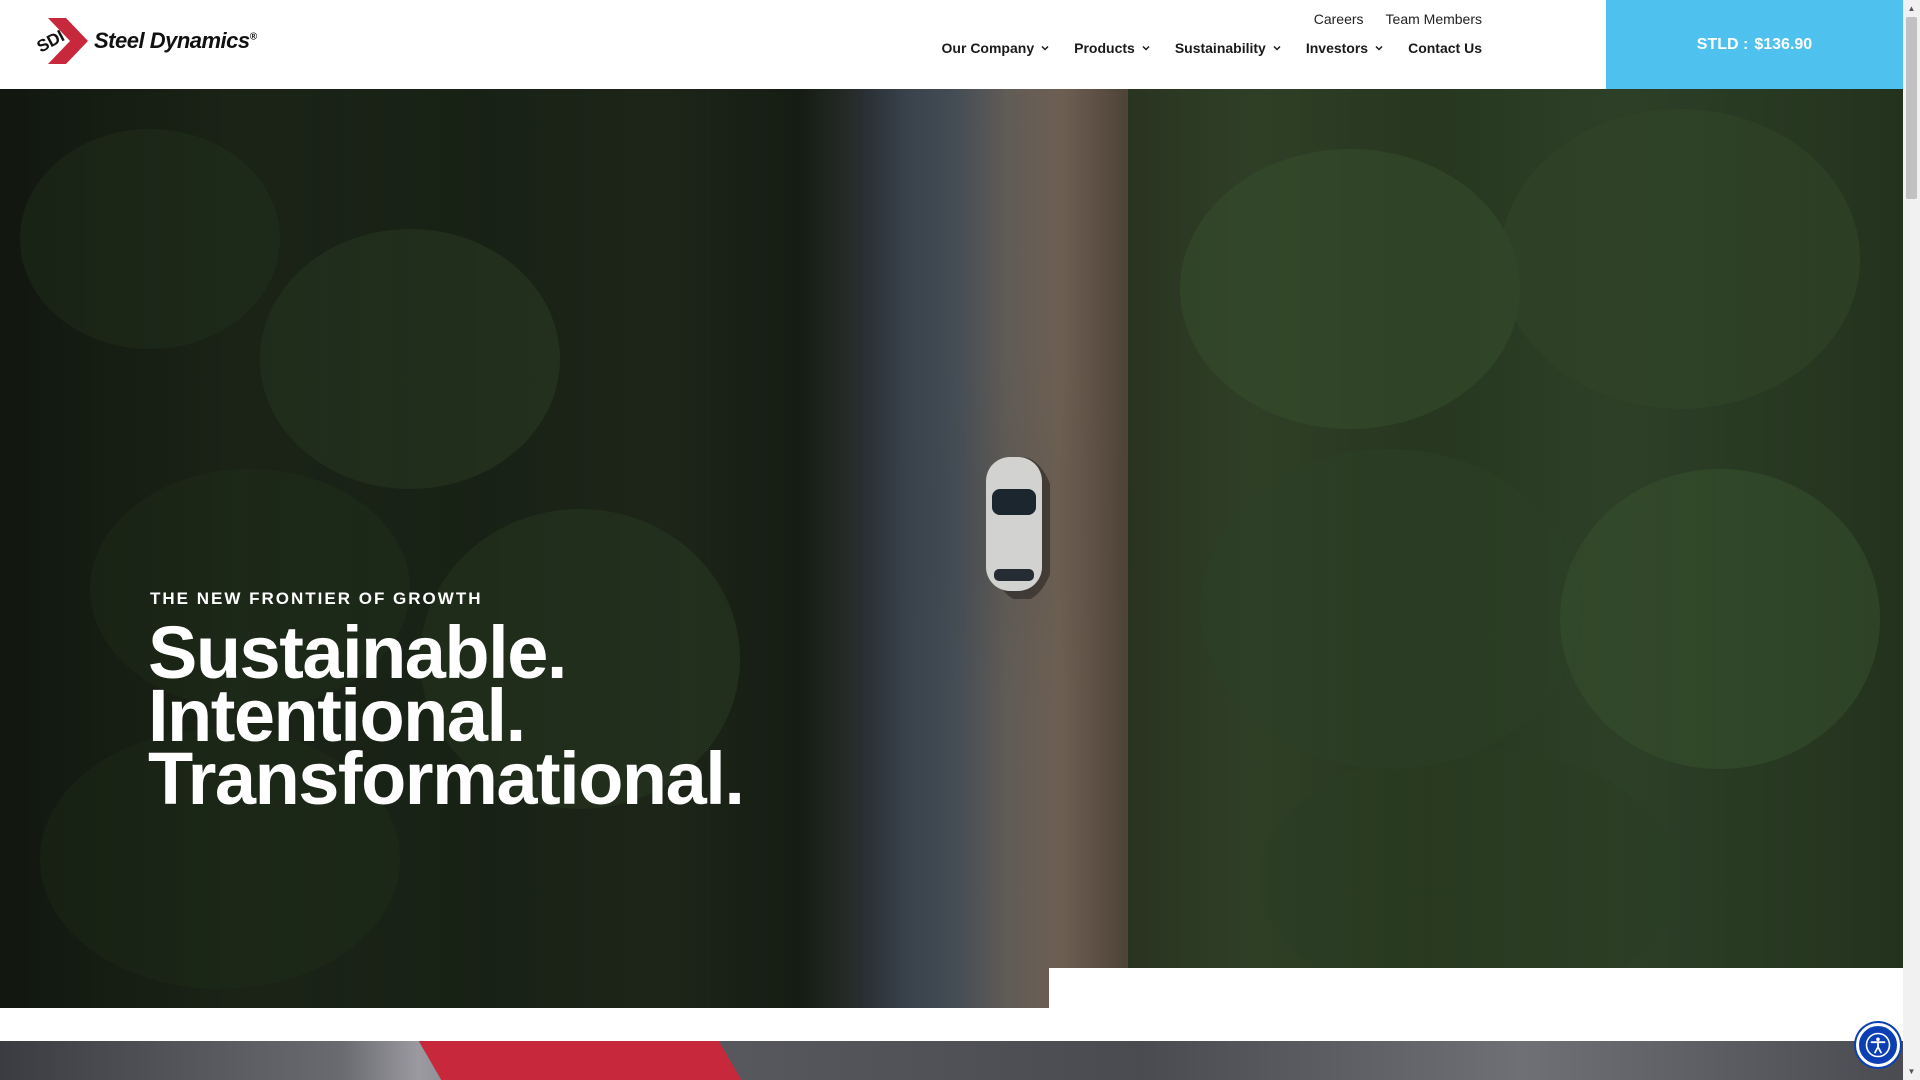  Describe the element at coordinates (580, 1060) in the screenshot. I see `red-accent-shape` at that location.